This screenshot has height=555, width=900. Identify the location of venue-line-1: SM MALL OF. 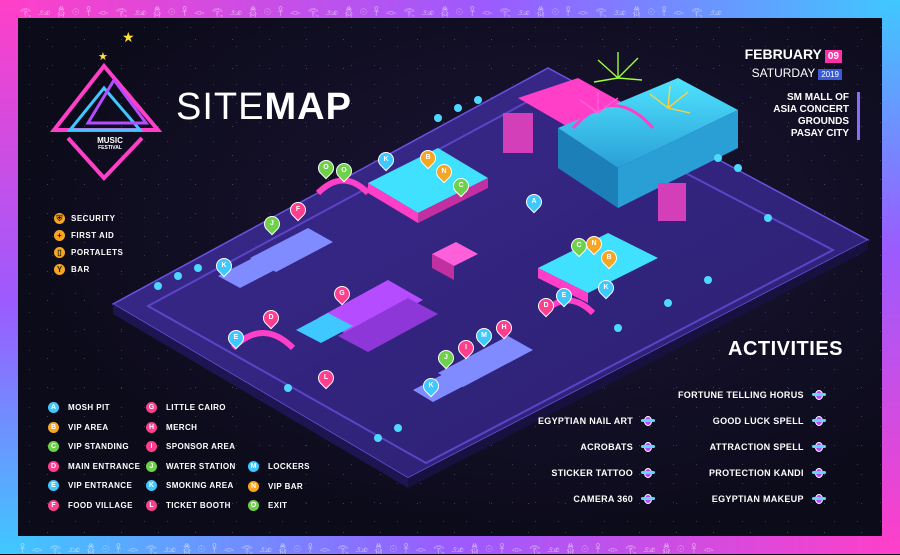
(817, 97).